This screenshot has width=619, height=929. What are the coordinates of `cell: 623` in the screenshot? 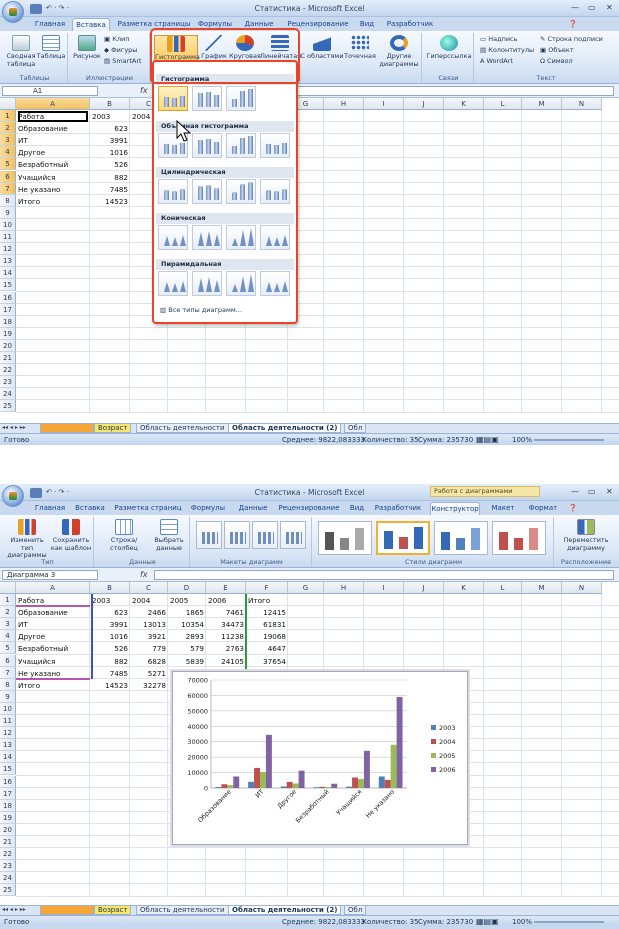 It's located at (110, 128).